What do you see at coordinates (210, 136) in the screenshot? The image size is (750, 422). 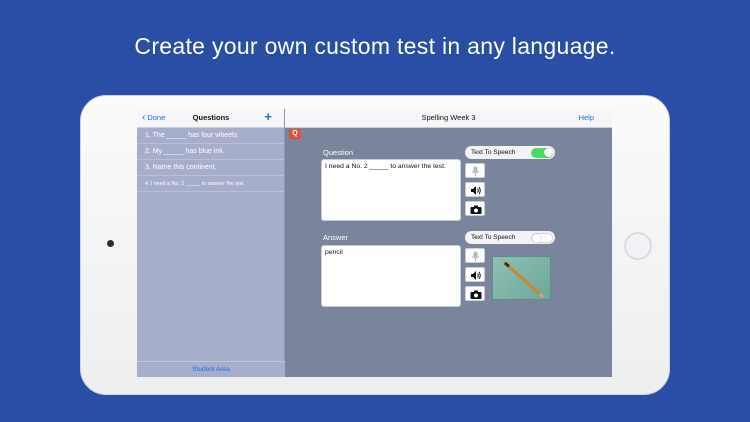 I see `question-item-1: 1. The _____ has four wheels.` at bounding box center [210, 136].